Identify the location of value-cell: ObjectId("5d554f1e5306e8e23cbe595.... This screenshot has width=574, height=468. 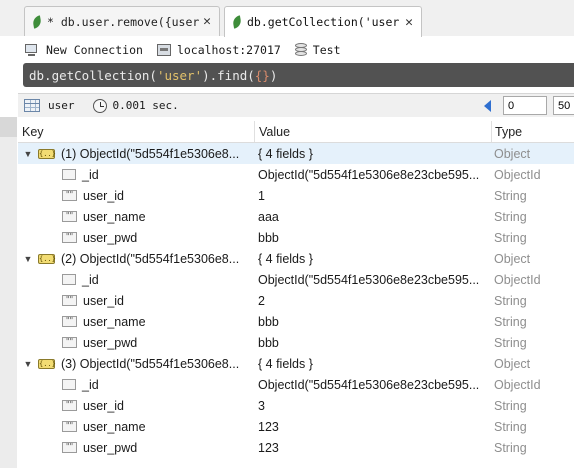
(369, 174).